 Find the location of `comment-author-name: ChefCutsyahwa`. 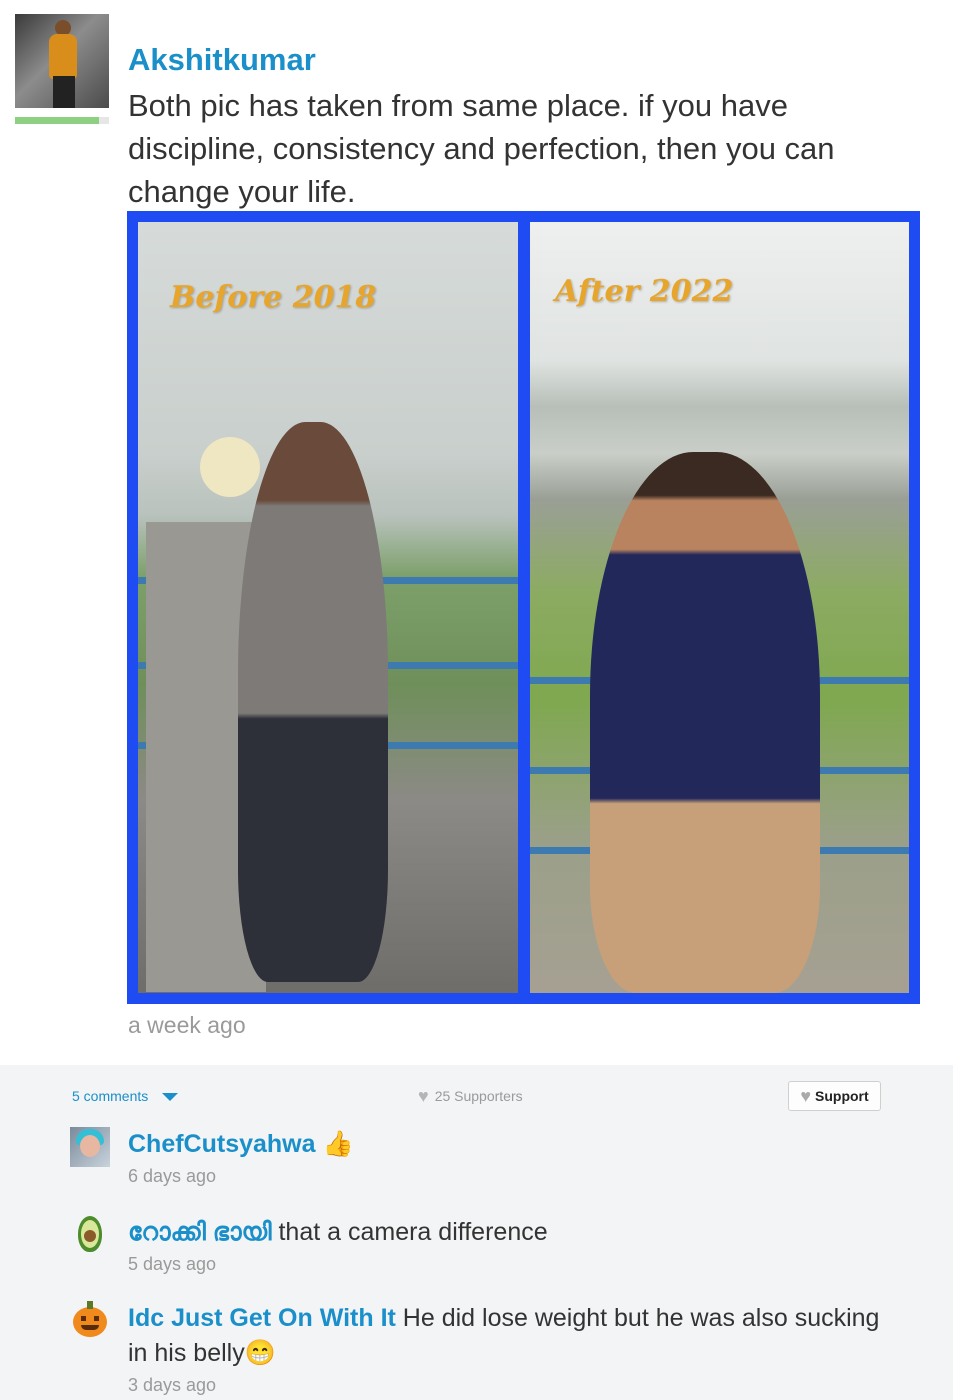

comment-author-name: ChefCutsyahwa is located at coordinates (222, 1144).